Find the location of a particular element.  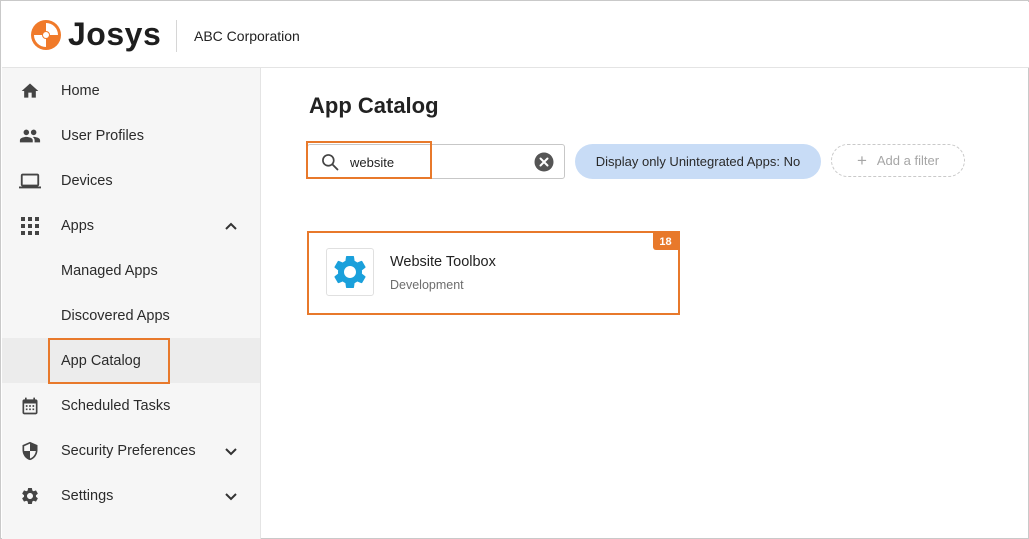

clear-search-icon is located at coordinates (544, 162).